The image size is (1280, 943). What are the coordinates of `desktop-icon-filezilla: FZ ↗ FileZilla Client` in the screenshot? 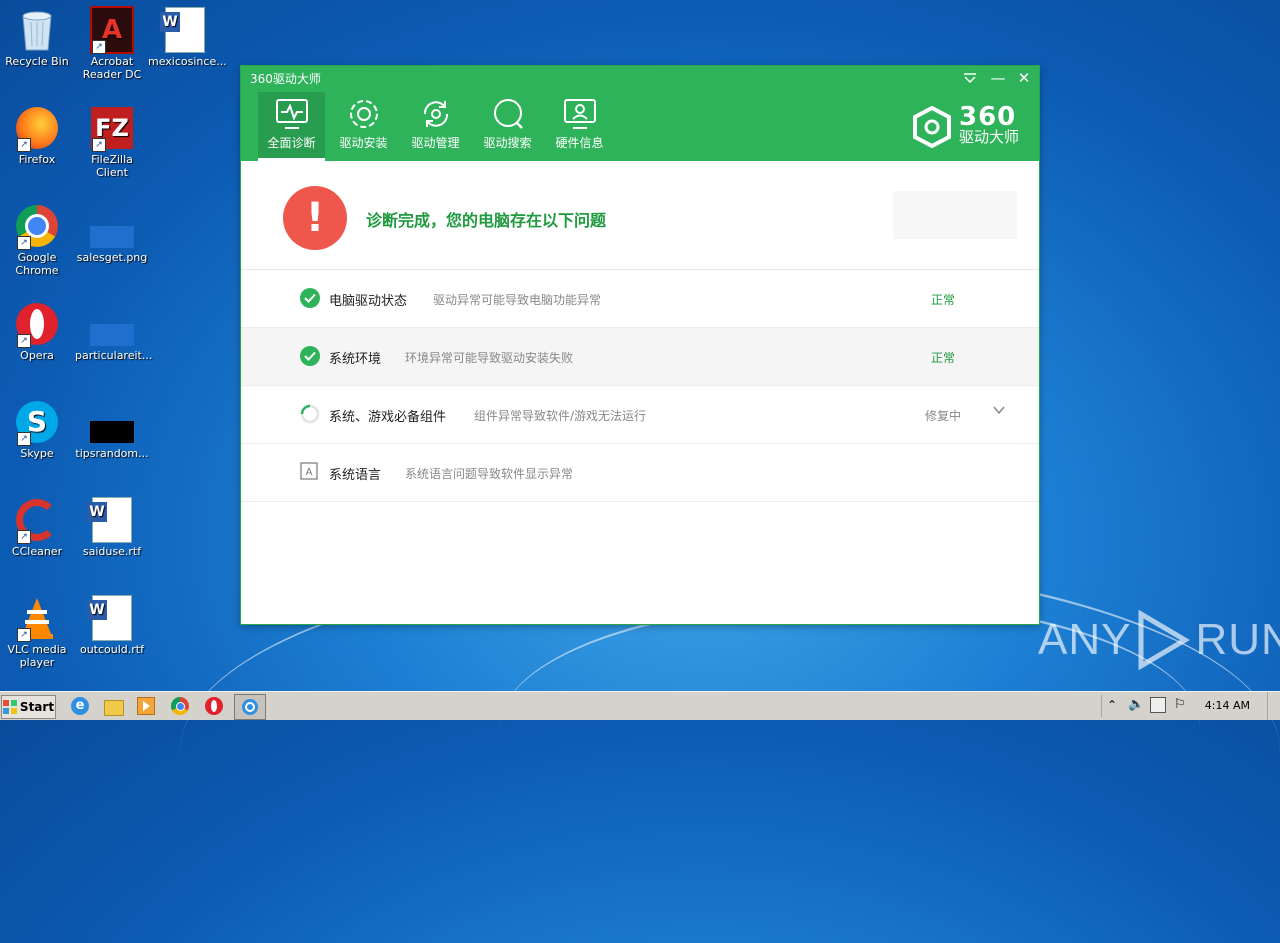 It's located at (112, 142).